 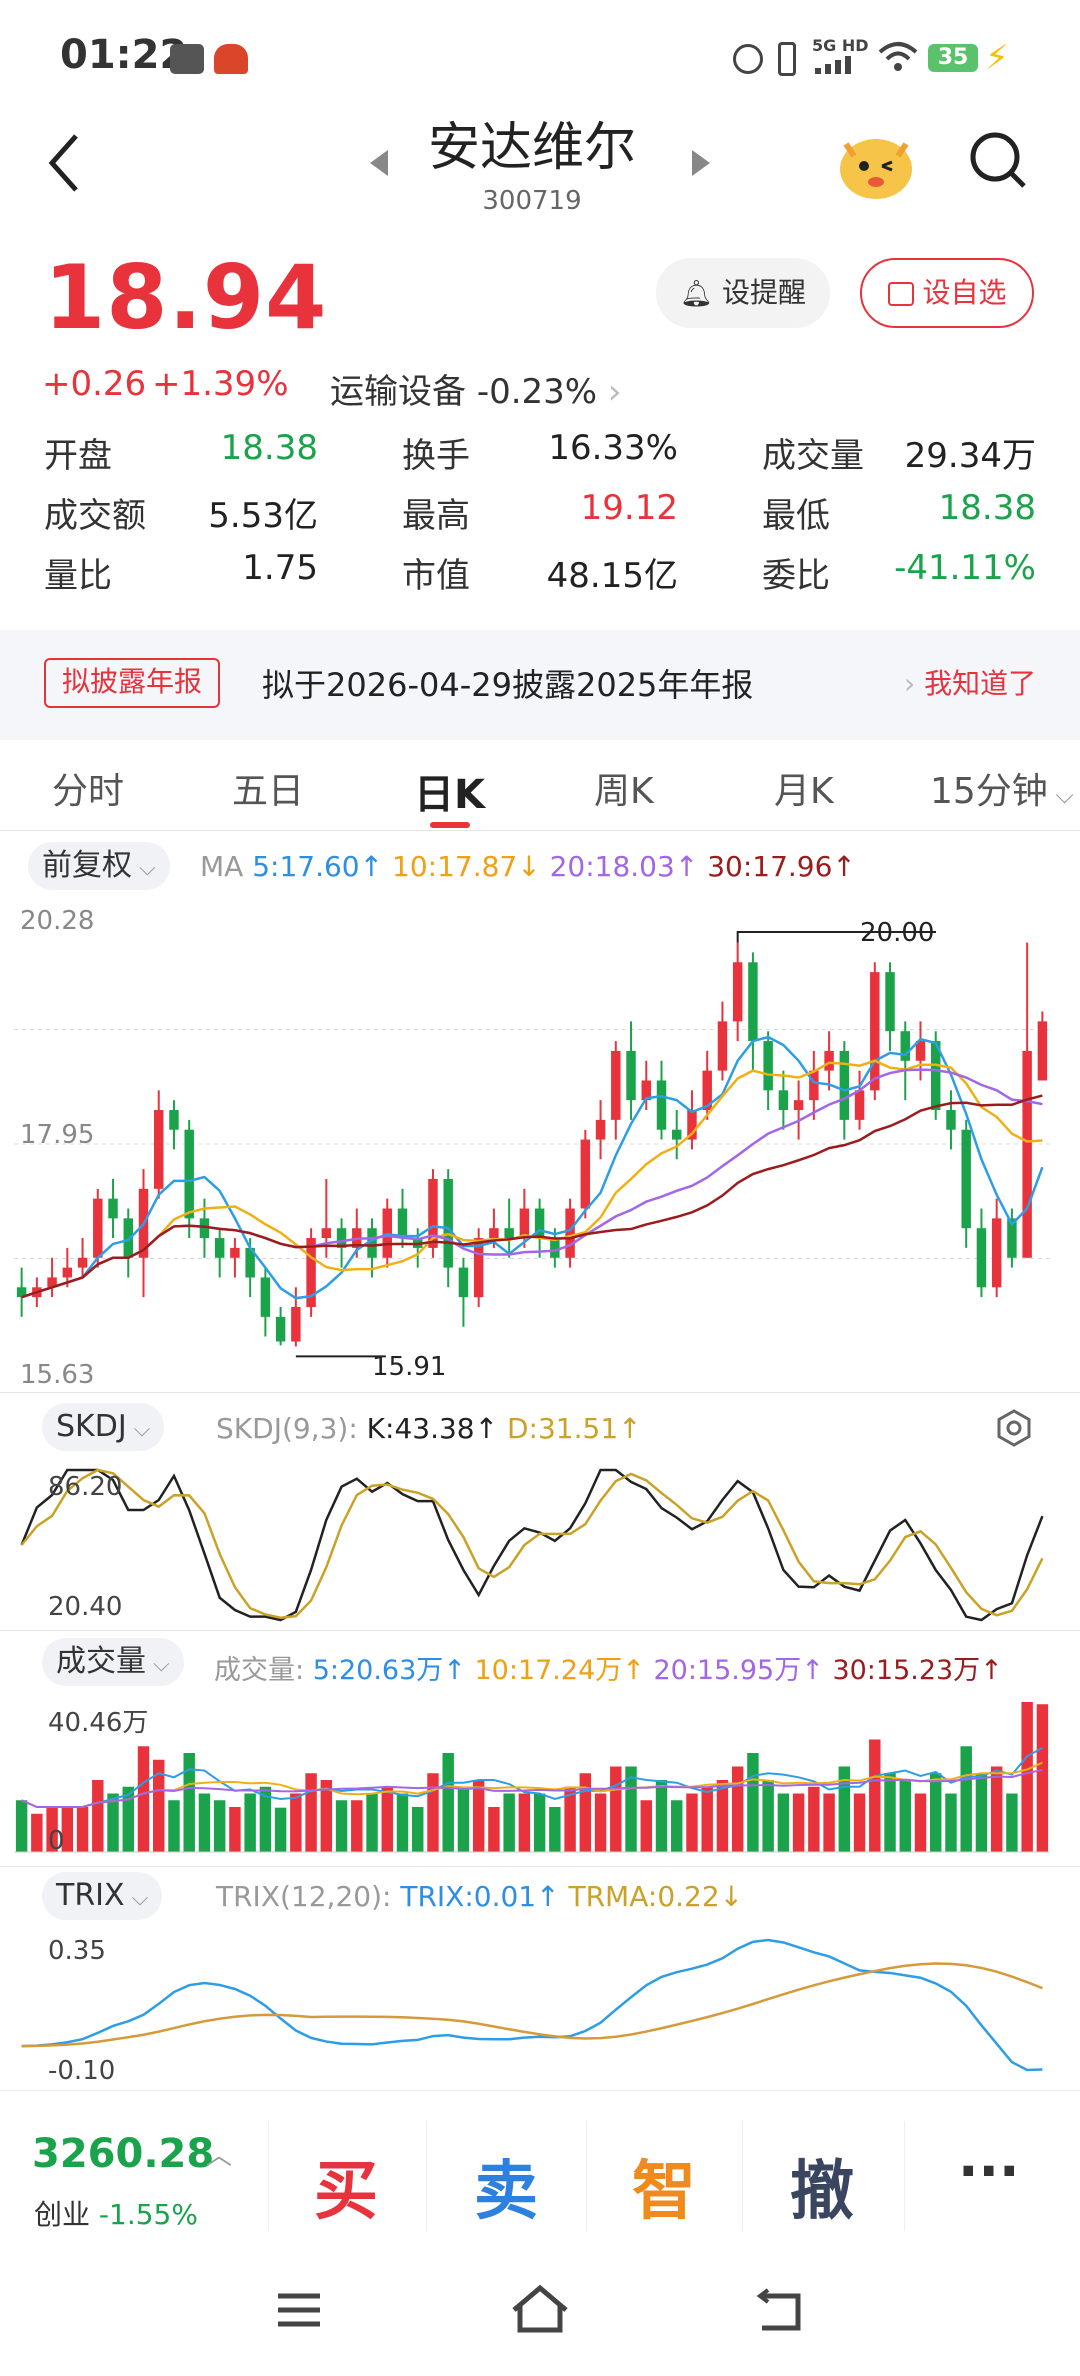 I want to click on trma-value: TRMA:0.22↓, so click(x=656, y=1896).